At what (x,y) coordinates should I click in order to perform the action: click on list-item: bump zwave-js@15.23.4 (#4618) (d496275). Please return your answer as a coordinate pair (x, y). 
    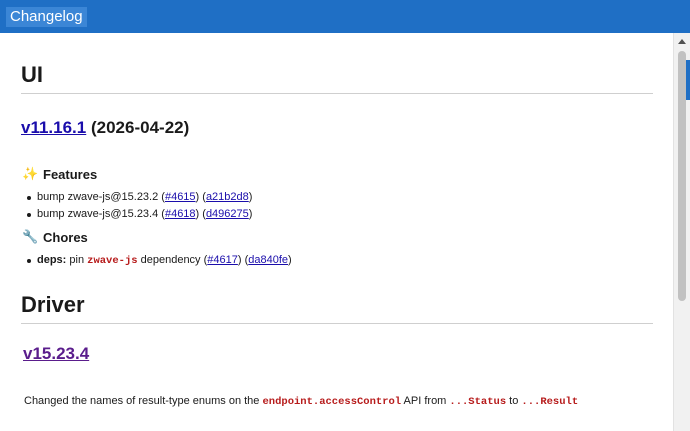
    Looking at the image, I should click on (138, 214).